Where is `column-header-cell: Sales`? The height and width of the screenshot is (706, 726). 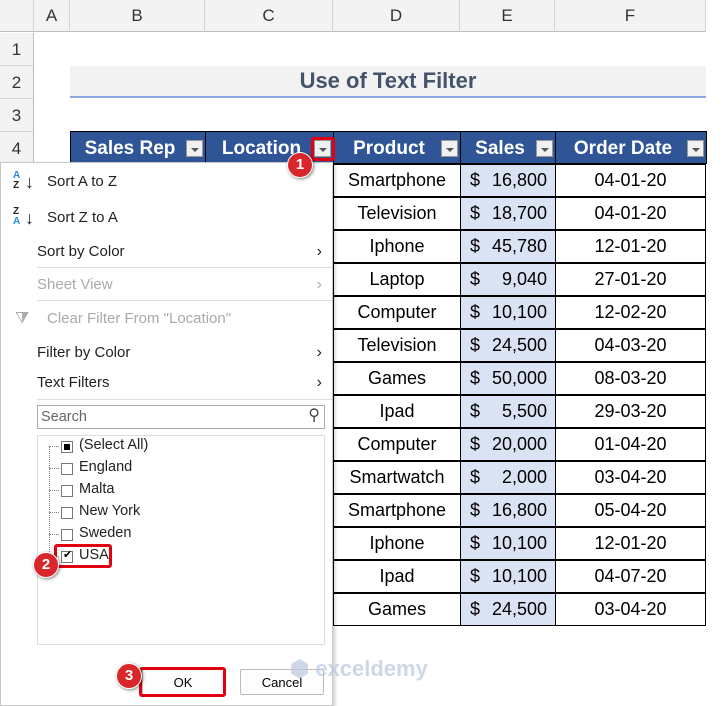 column-header-cell: Sales is located at coordinates (508, 147).